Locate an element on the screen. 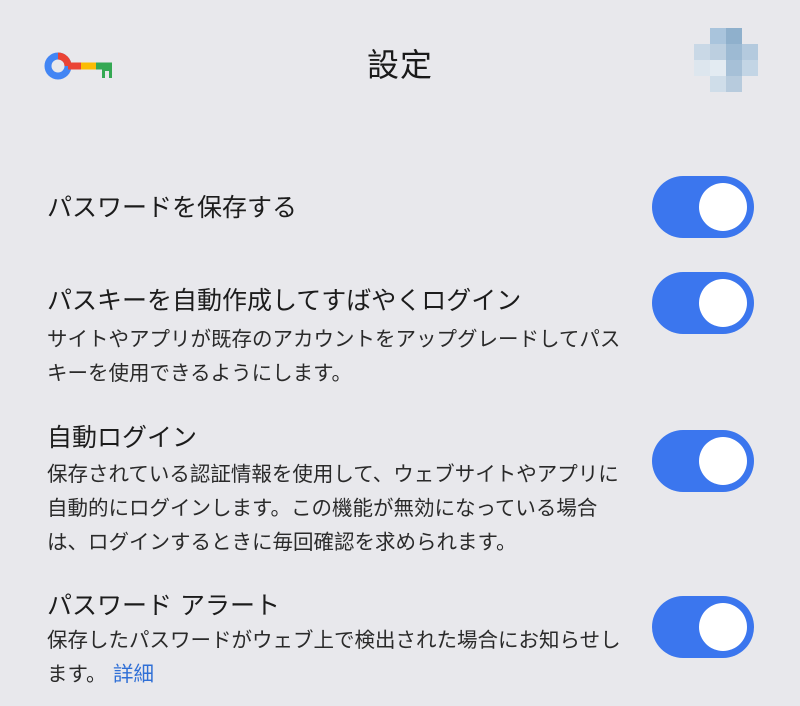 The width and height of the screenshot is (800, 706). setting-title: パスワード アラート is located at coordinates (163, 605).